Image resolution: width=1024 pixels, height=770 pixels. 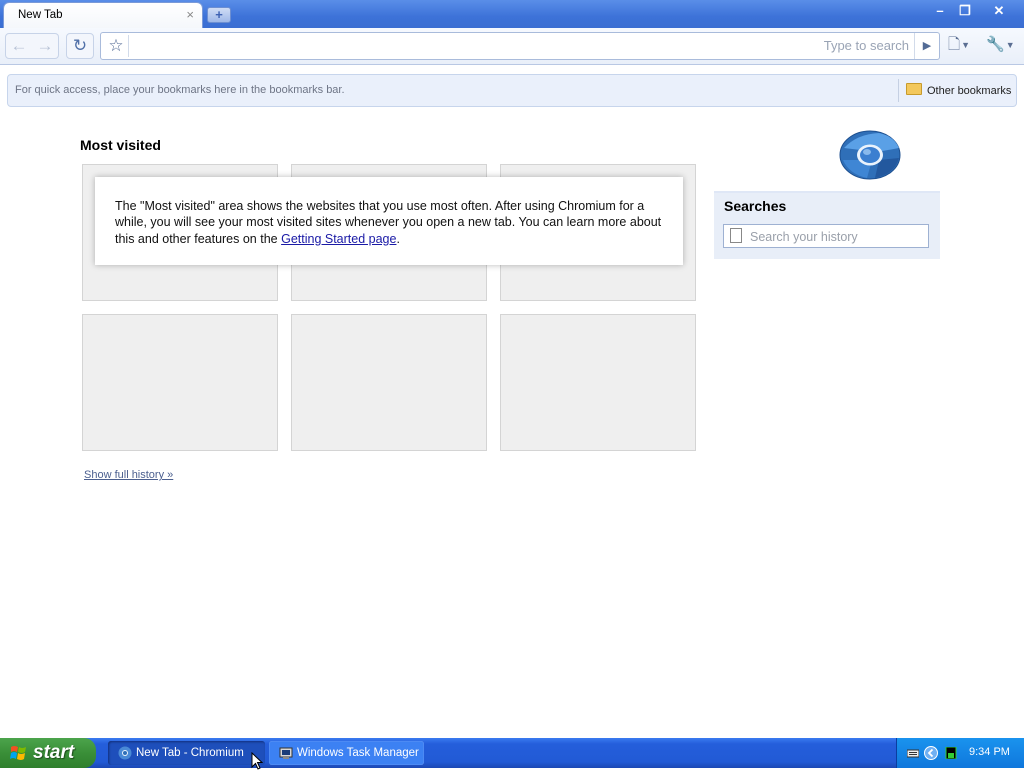 I want to click on page-icon: 🗋, so click(x=954, y=44).